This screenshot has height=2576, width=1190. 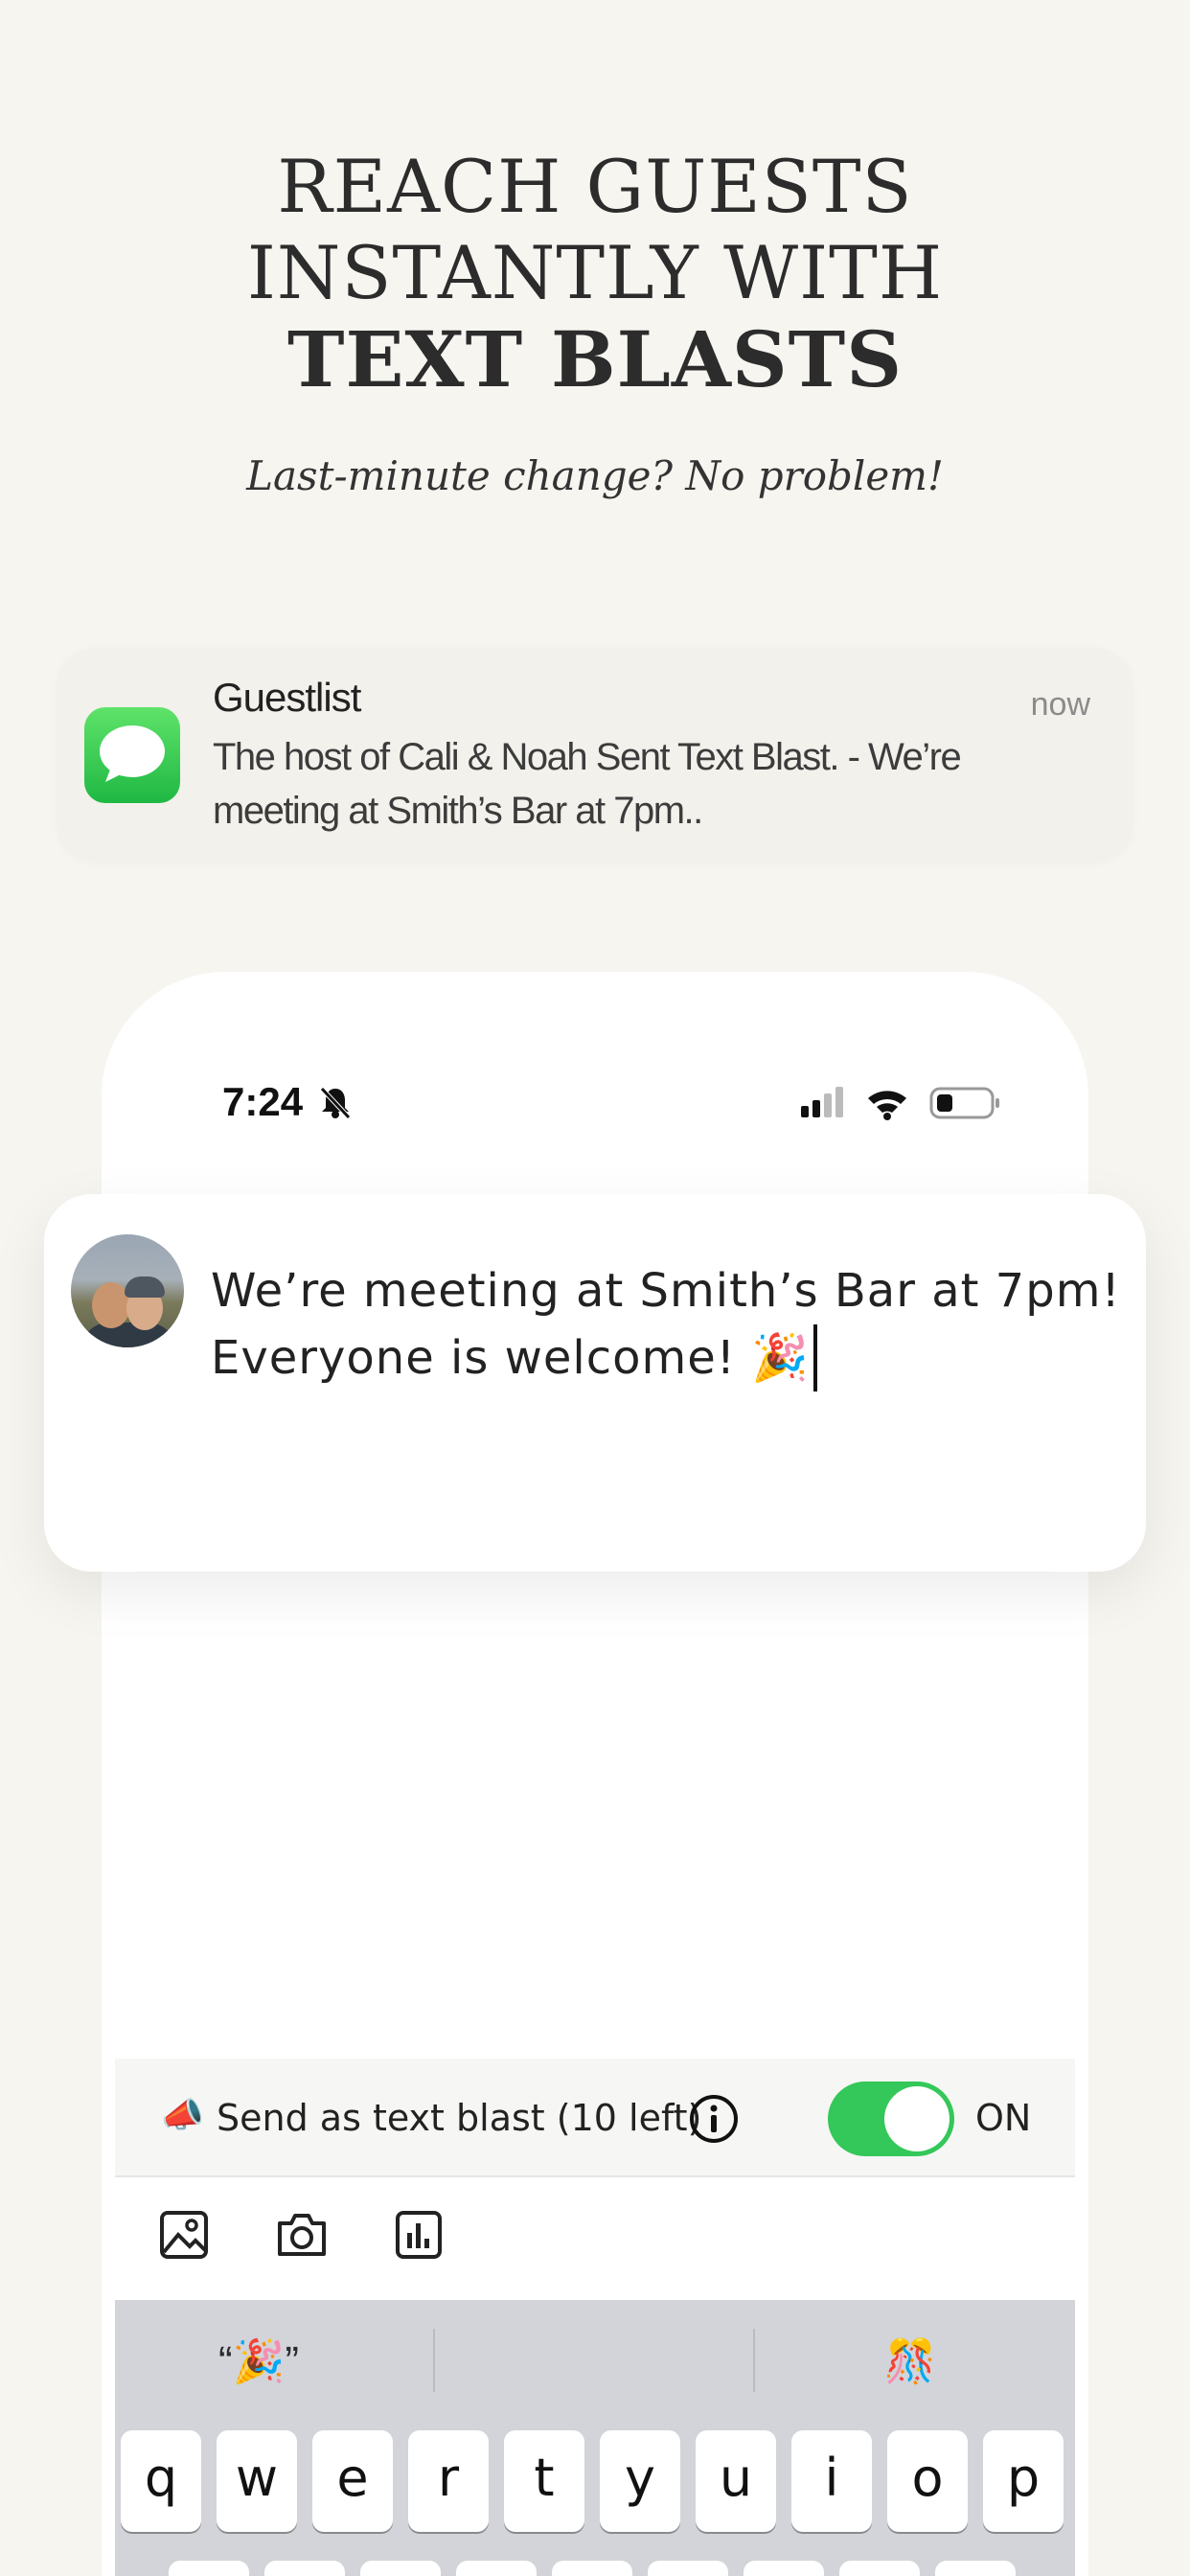 I want to click on messages-icon, so click(x=132, y=755).